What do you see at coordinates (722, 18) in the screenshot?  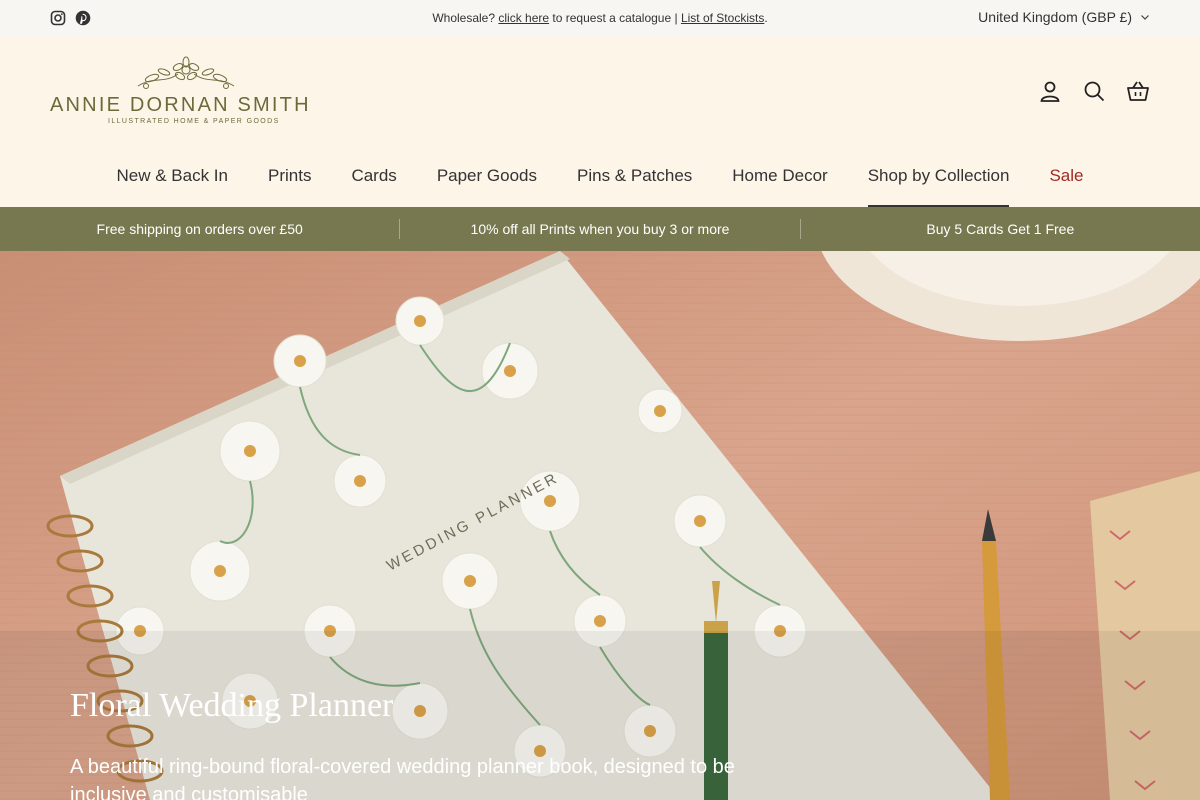 I see `stockists-link: List of Stockists` at bounding box center [722, 18].